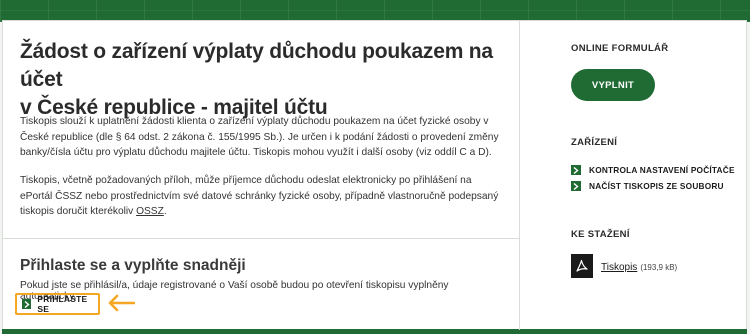  I want to click on column-divider, so click(519, 175).